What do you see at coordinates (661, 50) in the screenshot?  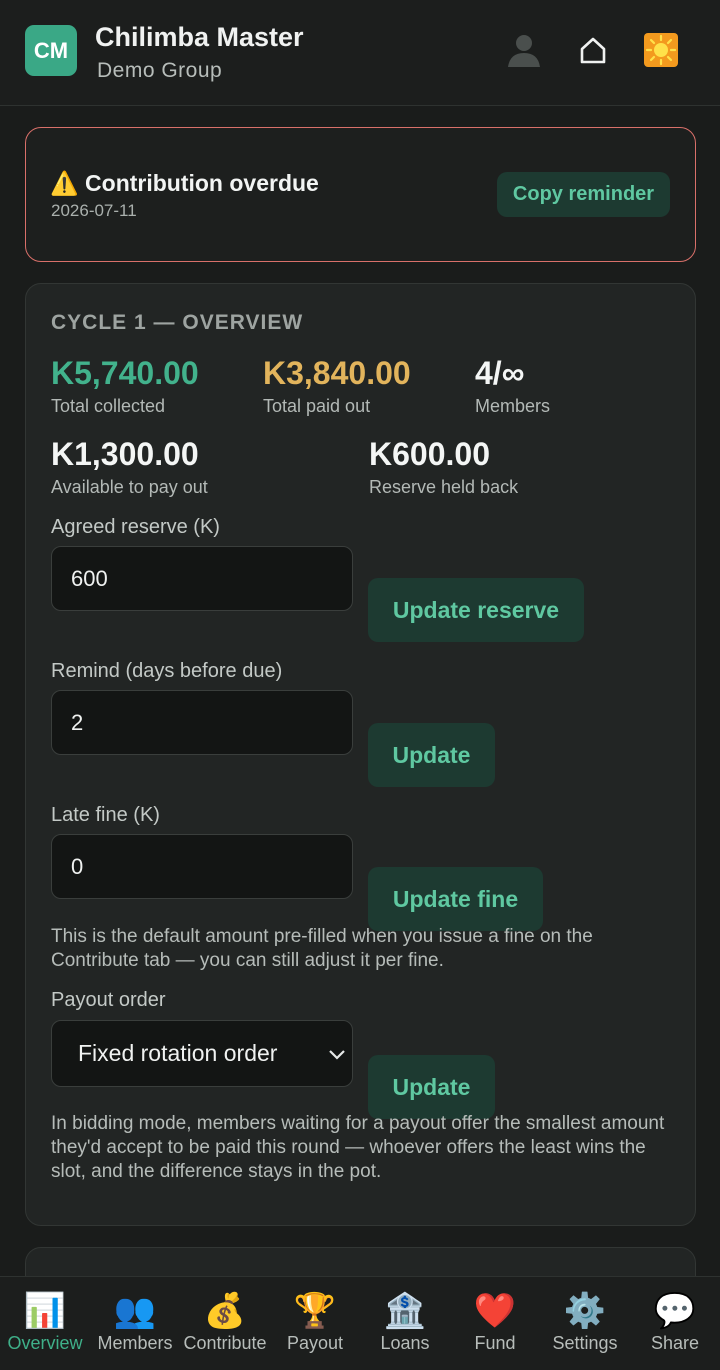 I see `sun-icon` at bounding box center [661, 50].